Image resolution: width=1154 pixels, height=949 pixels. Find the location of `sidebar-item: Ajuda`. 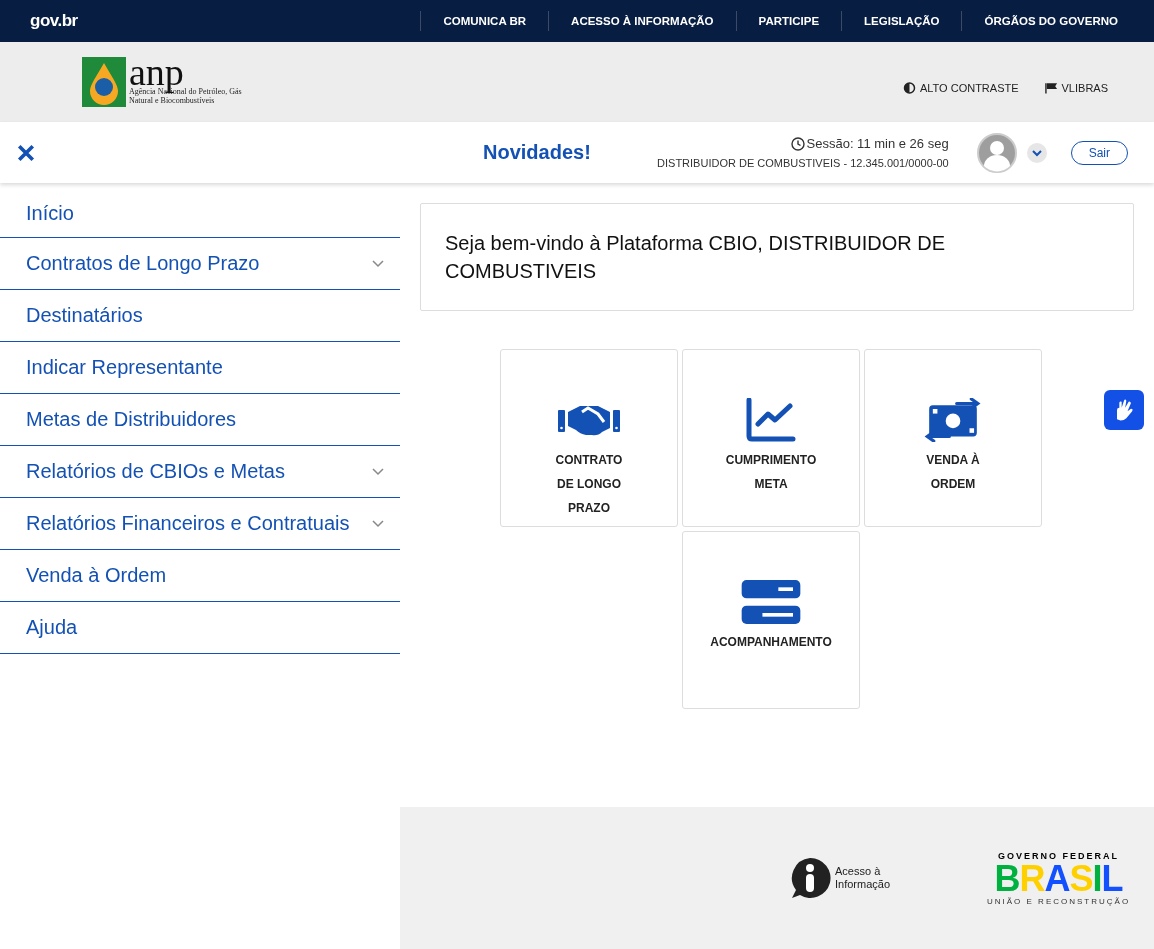

sidebar-item: Ajuda is located at coordinates (200, 628).